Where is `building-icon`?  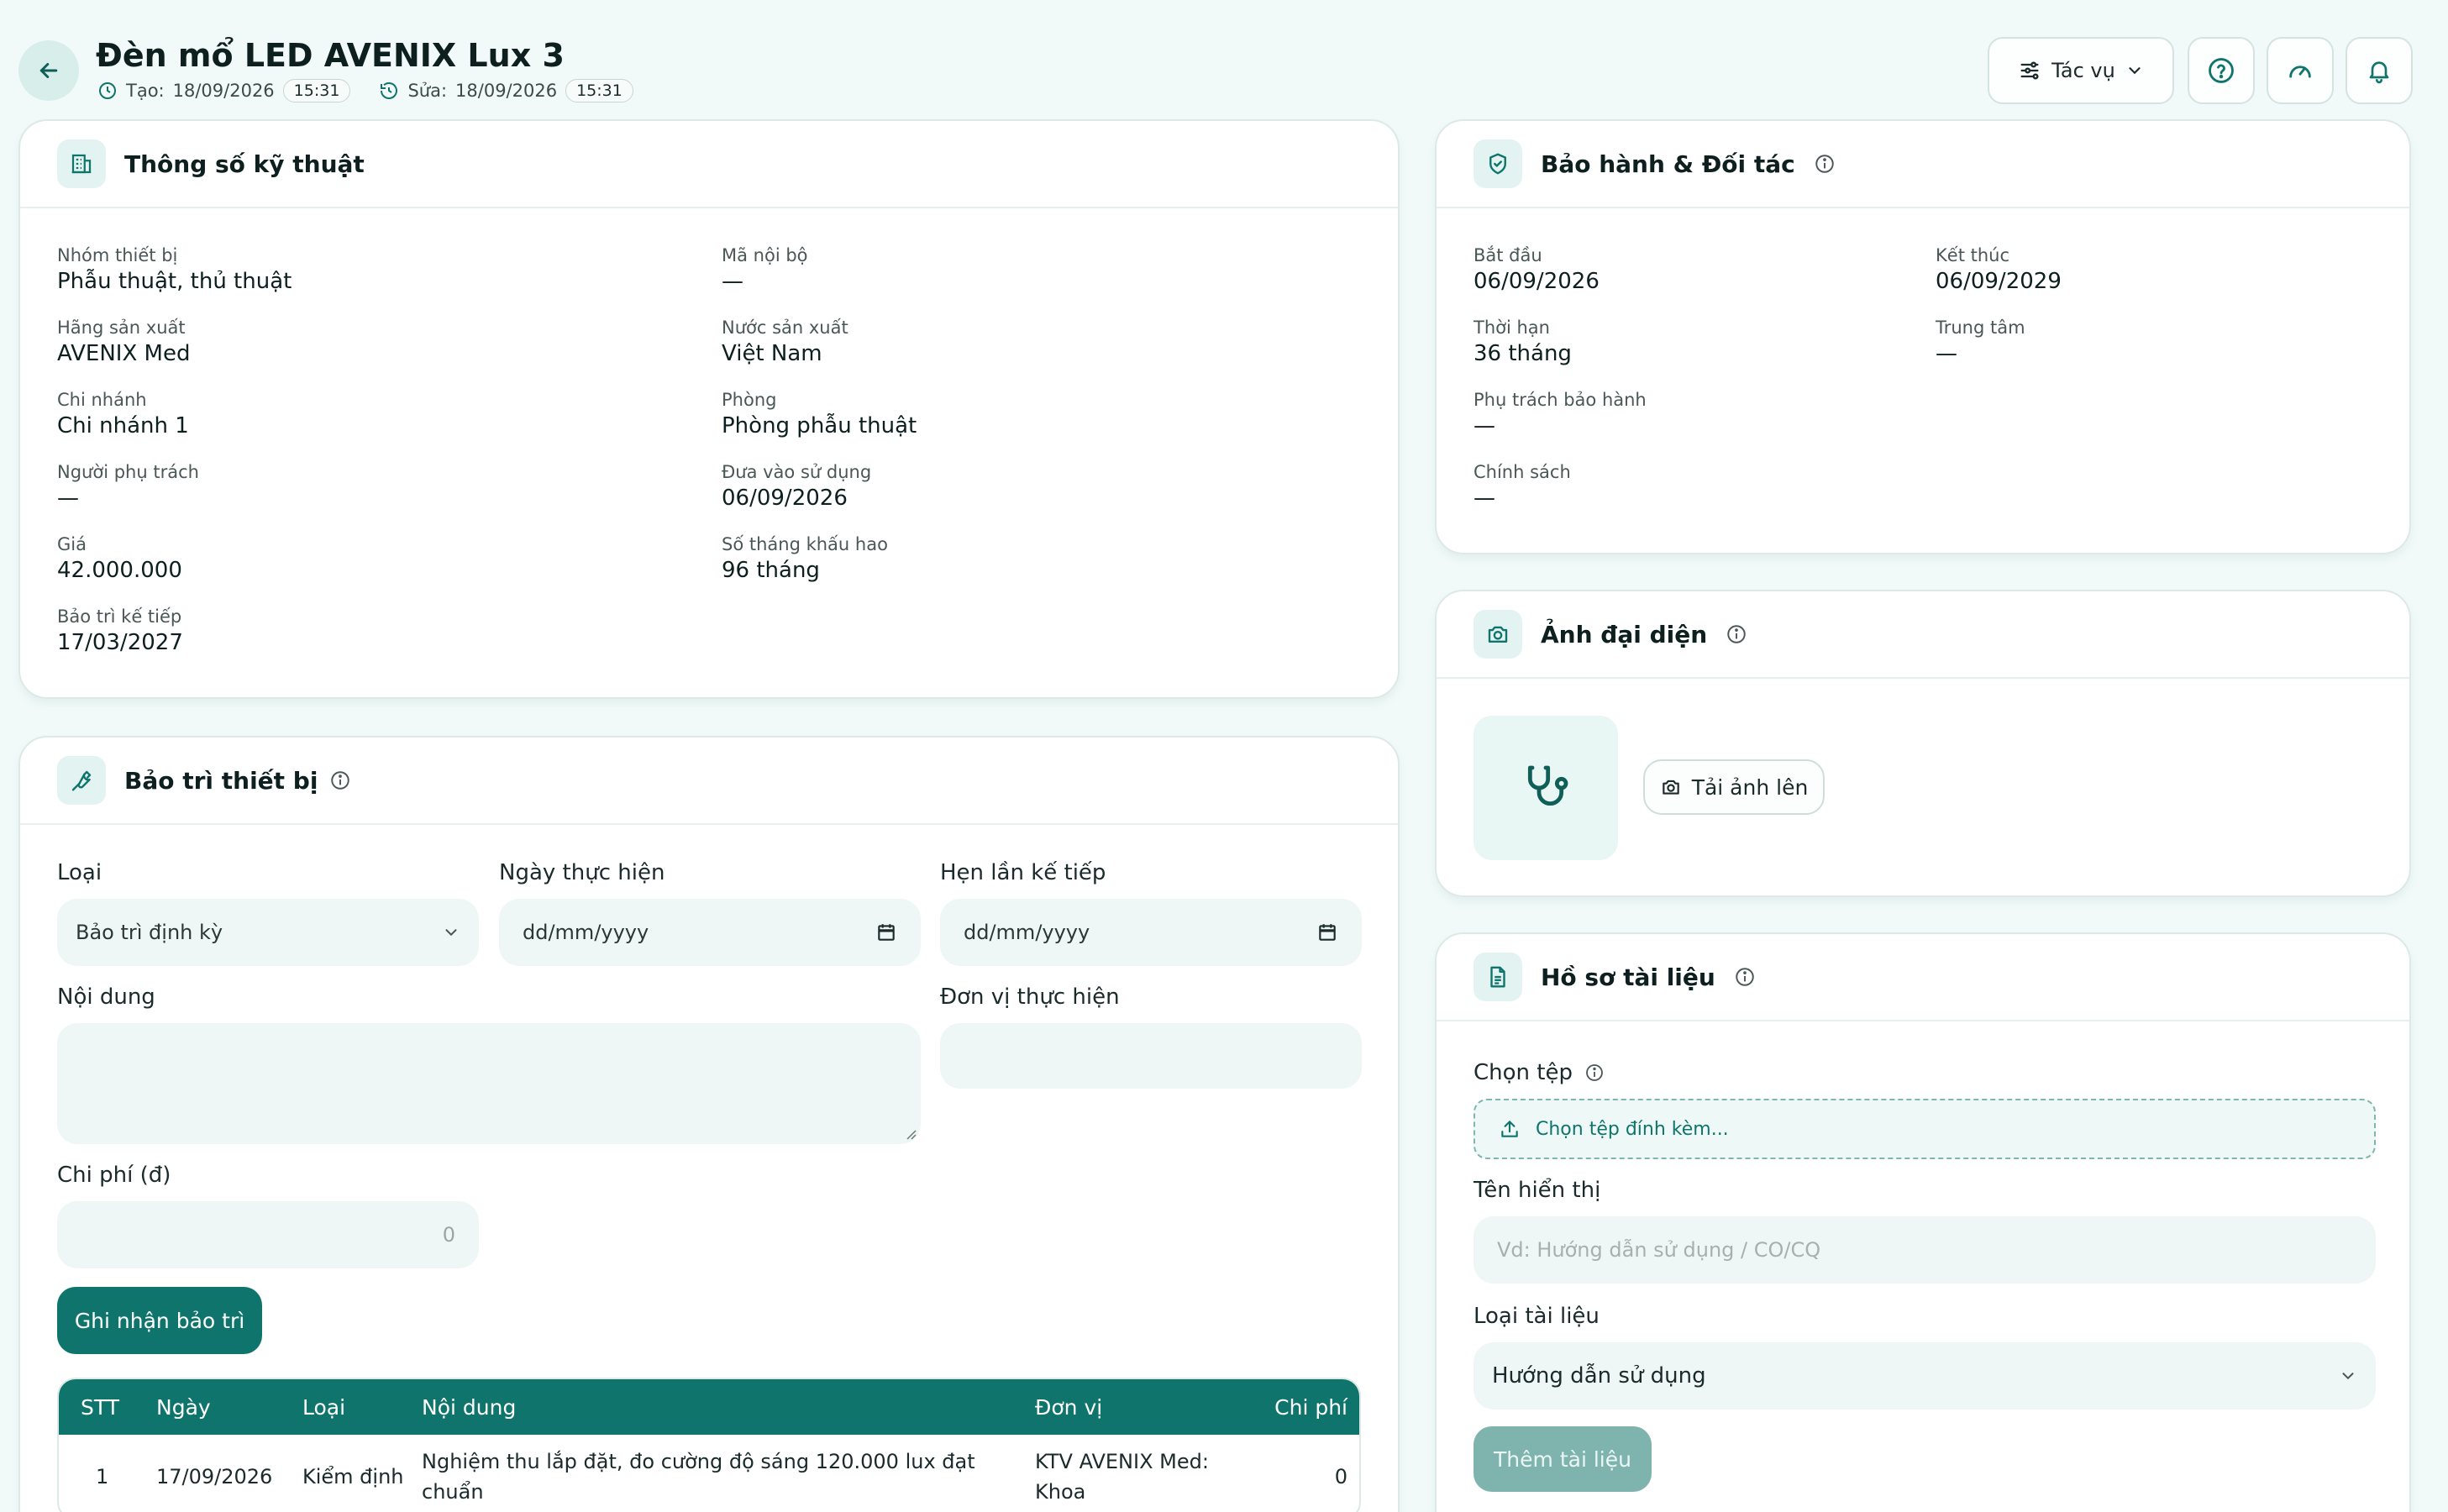
building-icon is located at coordinates (81, 163).